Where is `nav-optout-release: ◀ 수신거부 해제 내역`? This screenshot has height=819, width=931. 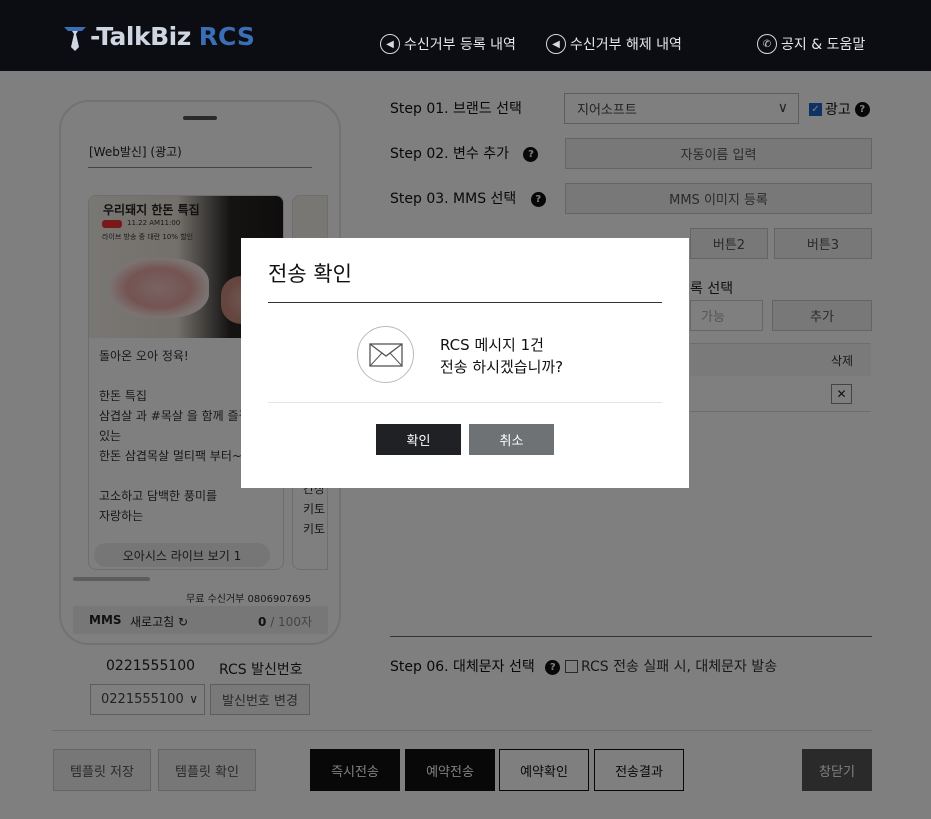 nav-optout-release: ◀ 수신거부 해제 내역 is located at coordinates (614, 44).